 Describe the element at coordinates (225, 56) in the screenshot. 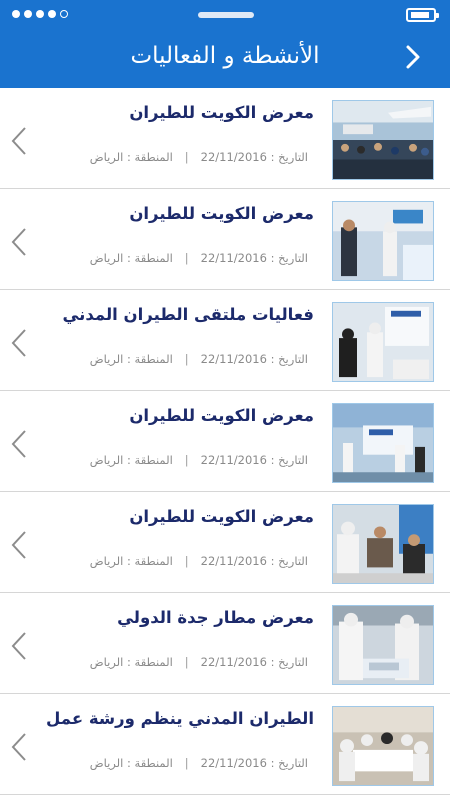

I see `page-title: الأنشطة و الفعاليات` at that location.